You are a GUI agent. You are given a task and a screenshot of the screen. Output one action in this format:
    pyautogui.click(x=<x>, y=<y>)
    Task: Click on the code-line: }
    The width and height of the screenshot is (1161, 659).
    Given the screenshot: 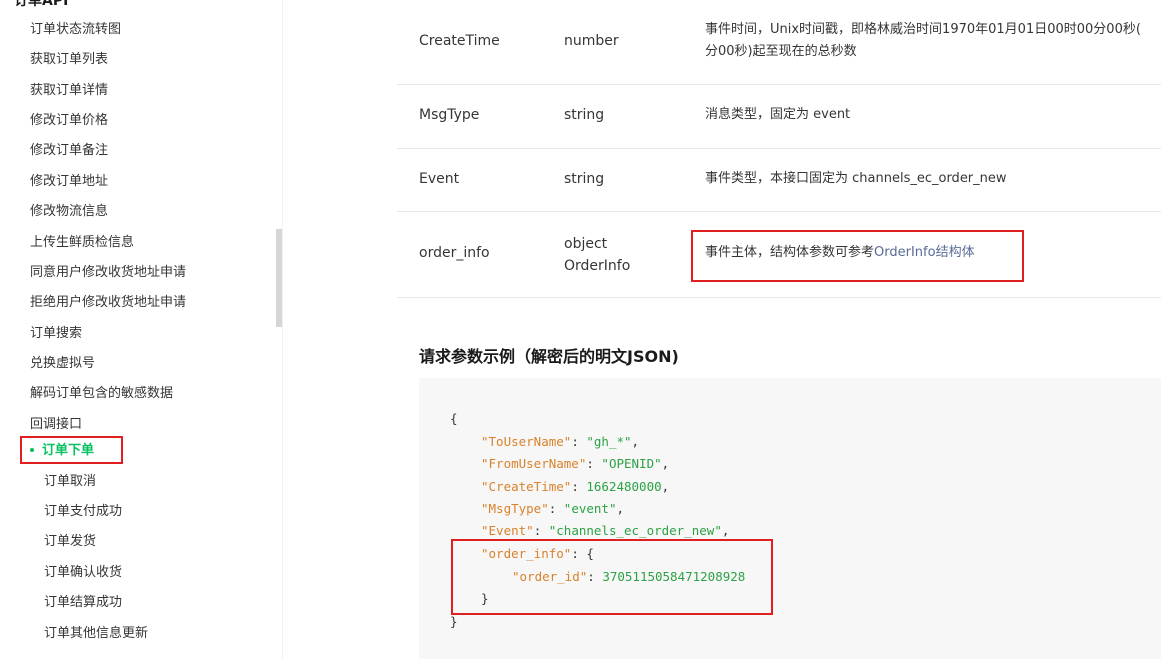 What is the action you would take?
    pyautogui.click(x=454, y=621)
    